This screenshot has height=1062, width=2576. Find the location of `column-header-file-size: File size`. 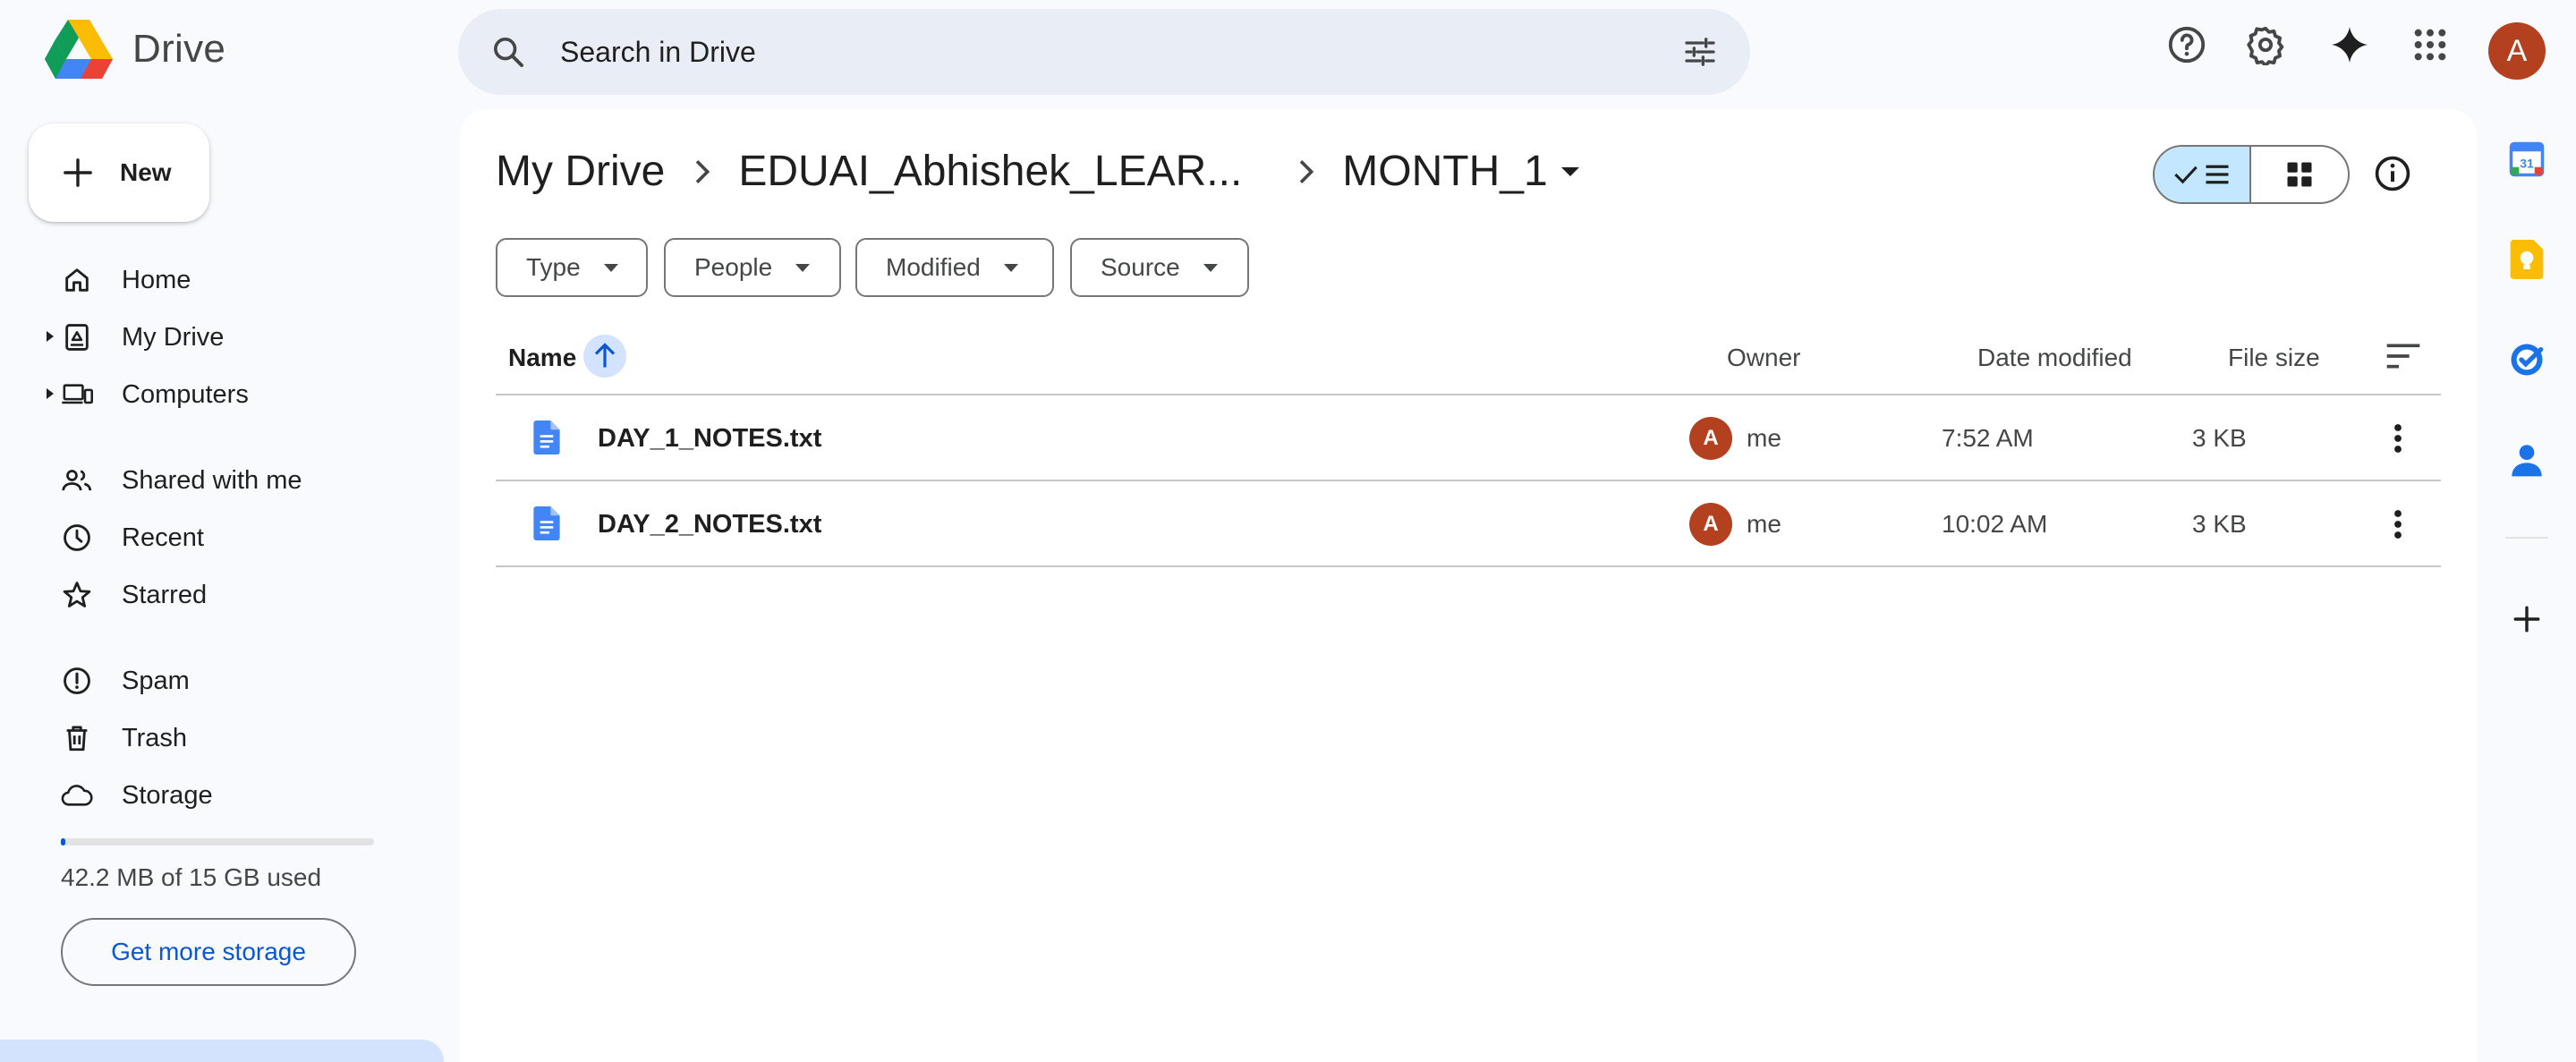

column-header-file-size: File size is located at coordinates (2274, 358).